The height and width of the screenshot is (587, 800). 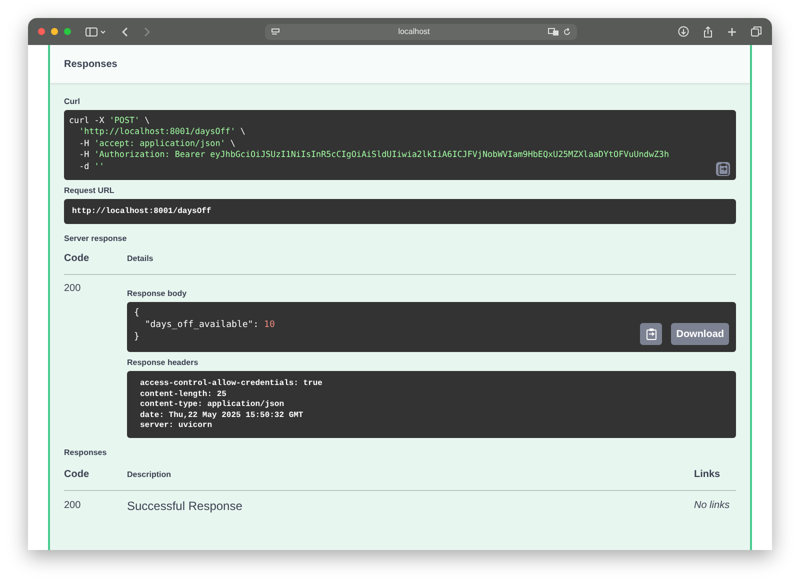 What do you see at coordinates (177, 426) in the screenshot?
I see `header-line: server: uvicorn` at bounding box center [177, 426].